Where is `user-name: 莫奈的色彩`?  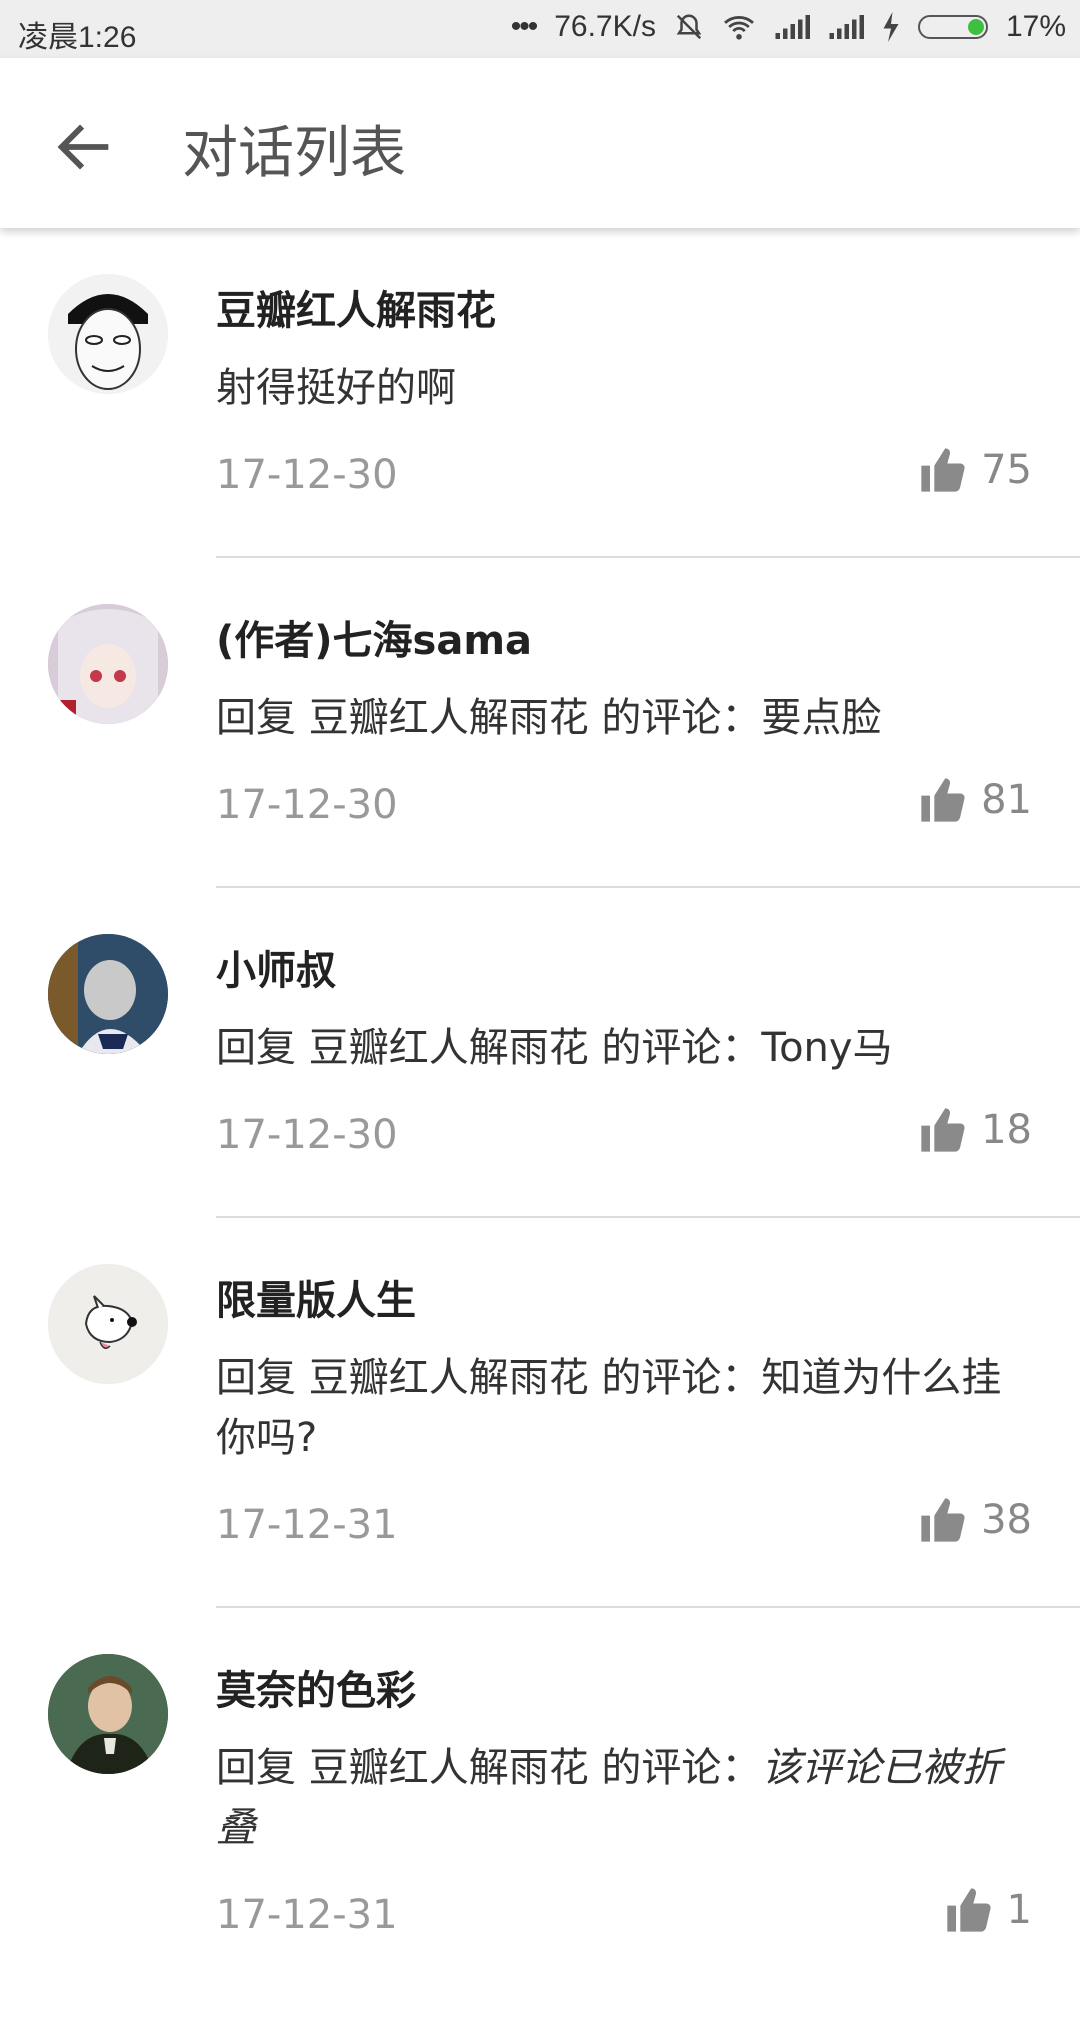
user-name: 莫奈的色彩 is located at coordinates (316, 1691).